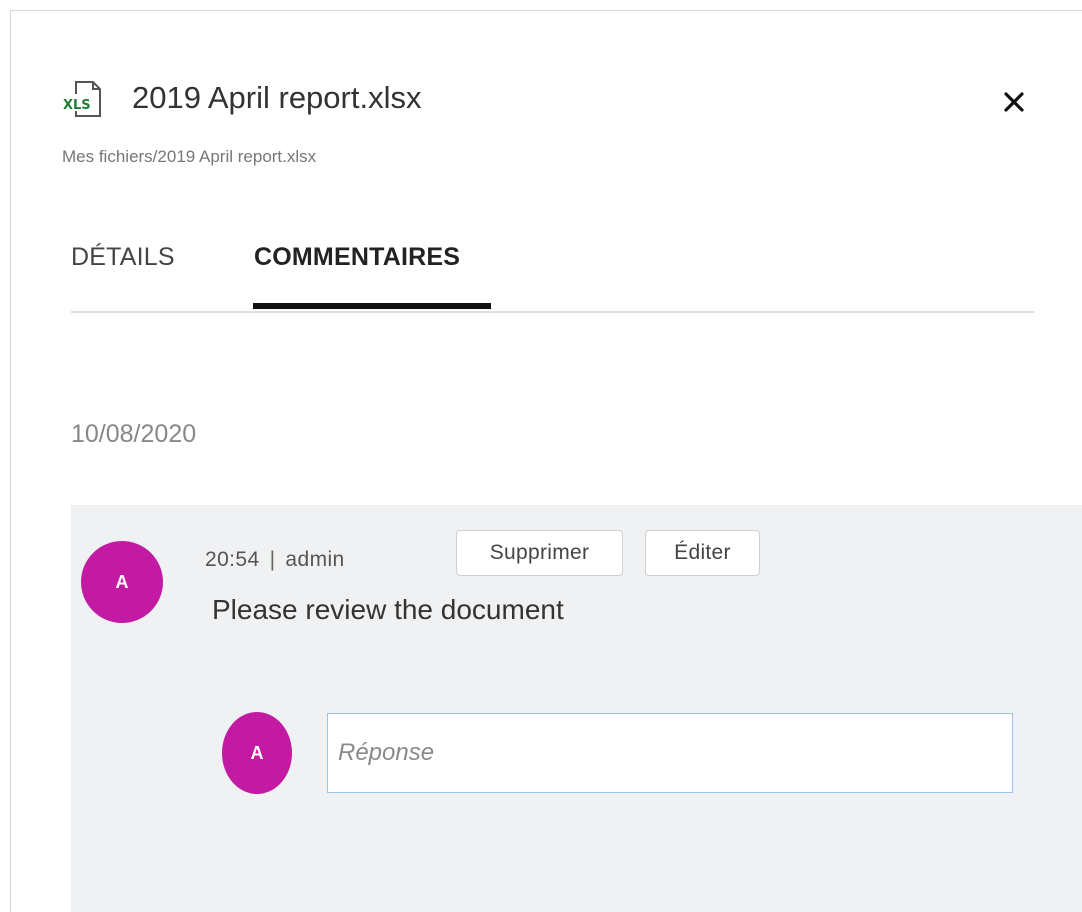  Describe the element at coordinates (77, 105) in the screenshot. I see `xls-icon-label: XLS` at that location.